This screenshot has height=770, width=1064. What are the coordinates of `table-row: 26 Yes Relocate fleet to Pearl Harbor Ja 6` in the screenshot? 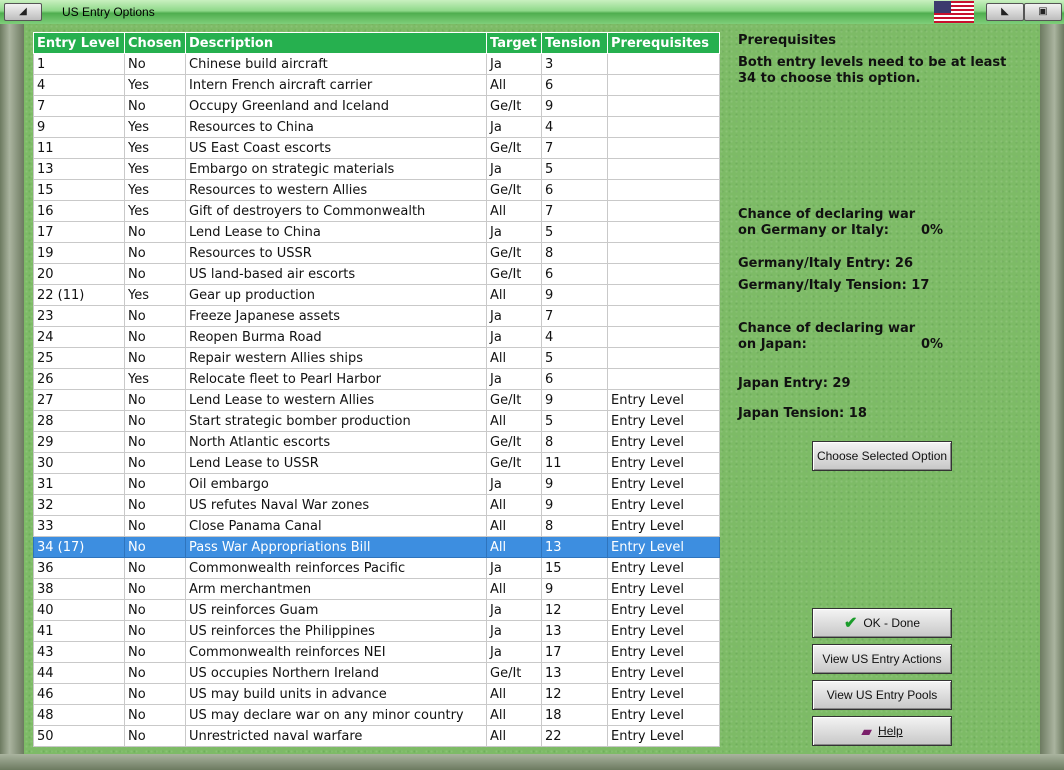 It's located at (376, 379).